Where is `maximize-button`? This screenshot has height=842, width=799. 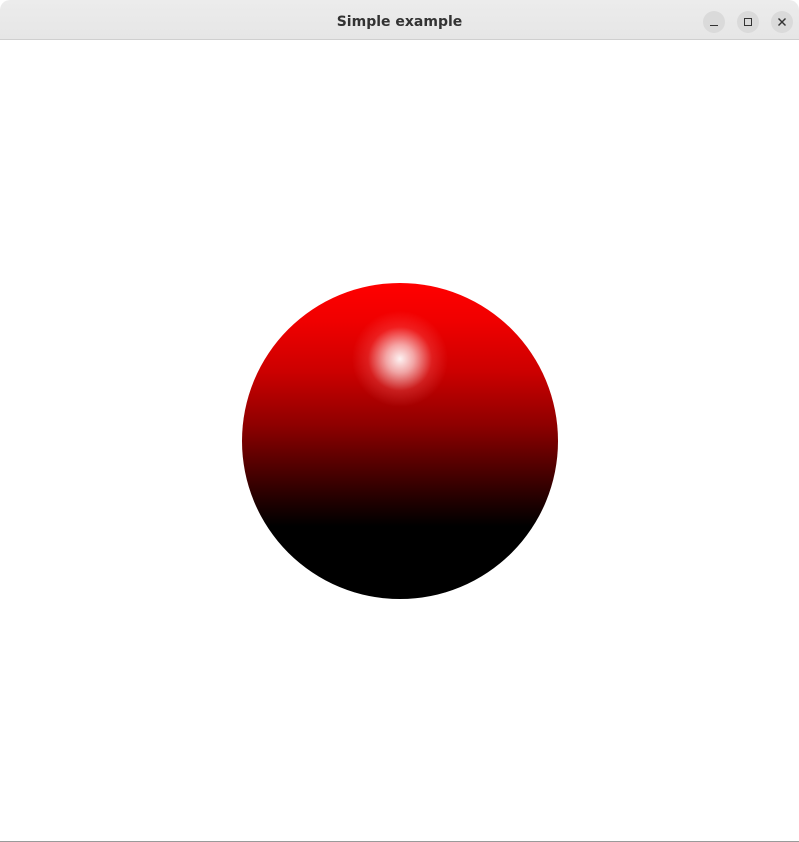
maximize-button is located at coordinates (748, 22).